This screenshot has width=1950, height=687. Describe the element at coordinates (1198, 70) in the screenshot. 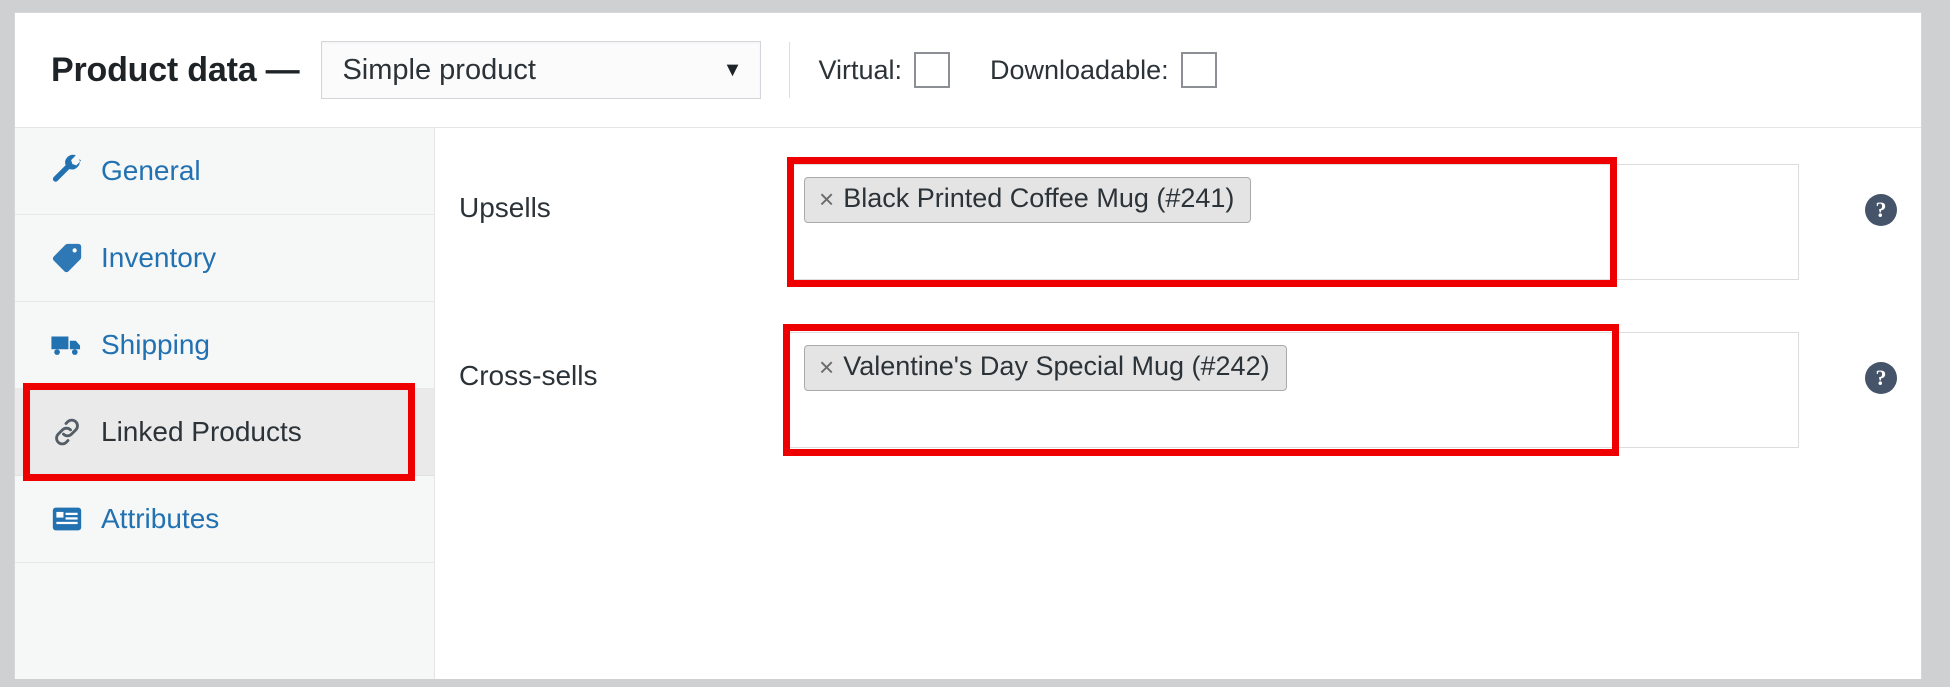

I see `downloadable-checkbox` at that location.